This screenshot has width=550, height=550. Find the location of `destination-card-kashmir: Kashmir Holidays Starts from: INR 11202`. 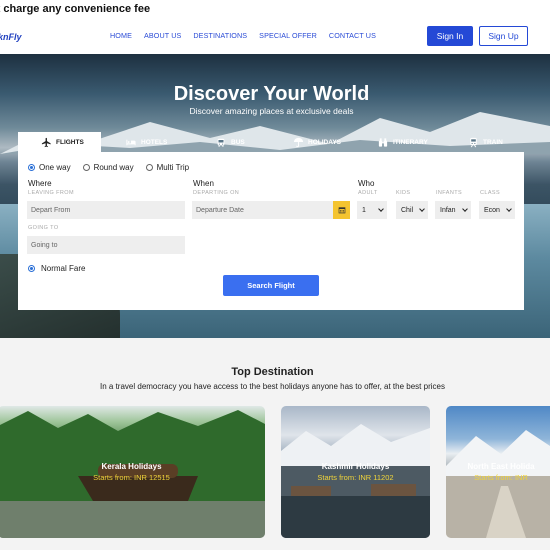

destination-card-kashmir: Kashmir Holidays Starts from: INR 11202 is located at coordinates (355, 472).